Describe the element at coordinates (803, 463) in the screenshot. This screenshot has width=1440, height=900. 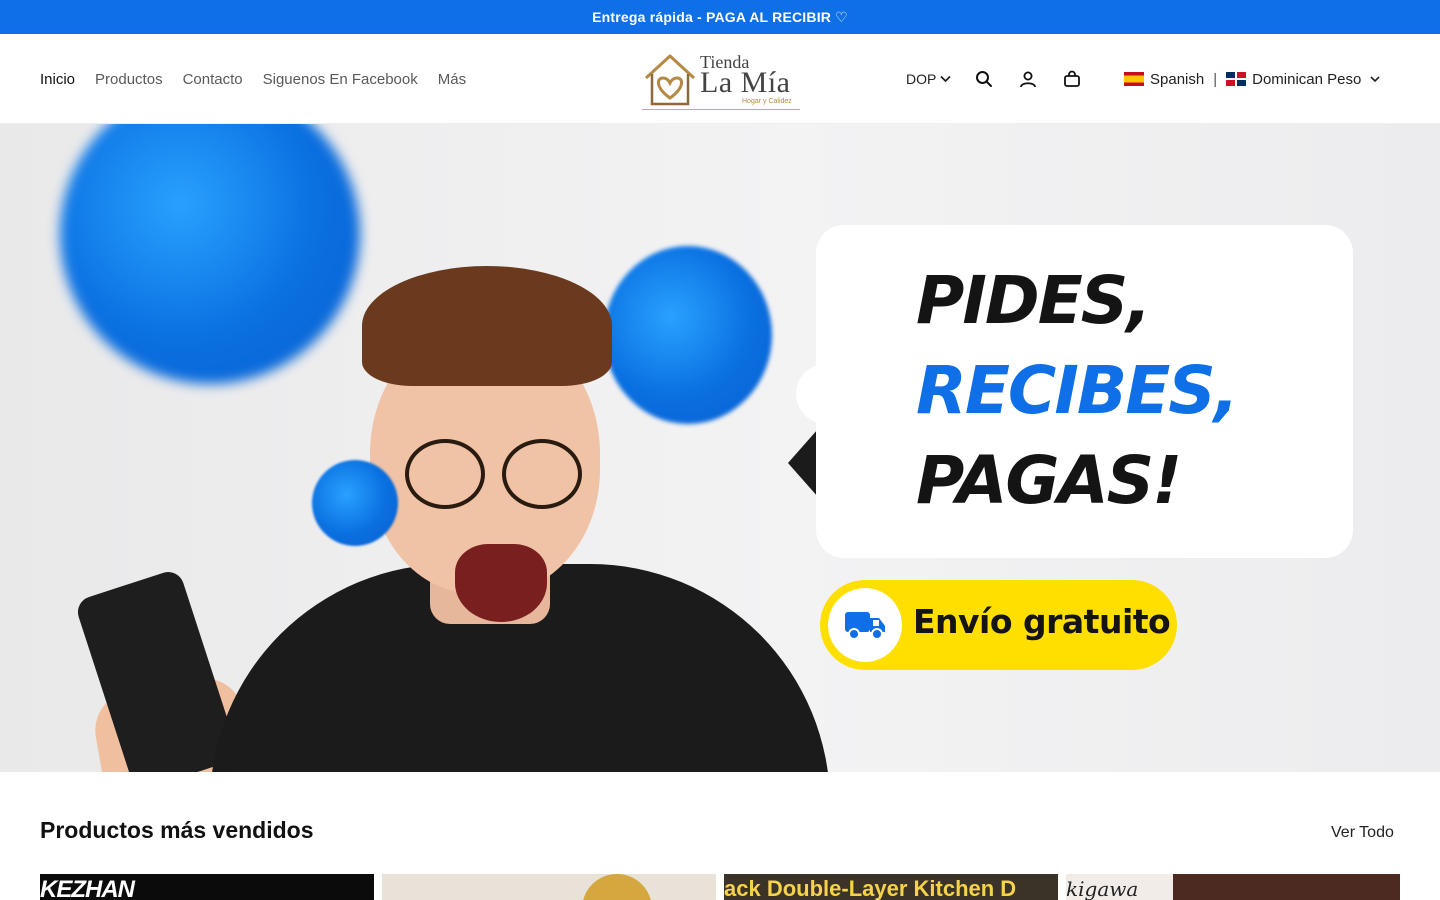
I see `speech-bubble-tail` at that location.